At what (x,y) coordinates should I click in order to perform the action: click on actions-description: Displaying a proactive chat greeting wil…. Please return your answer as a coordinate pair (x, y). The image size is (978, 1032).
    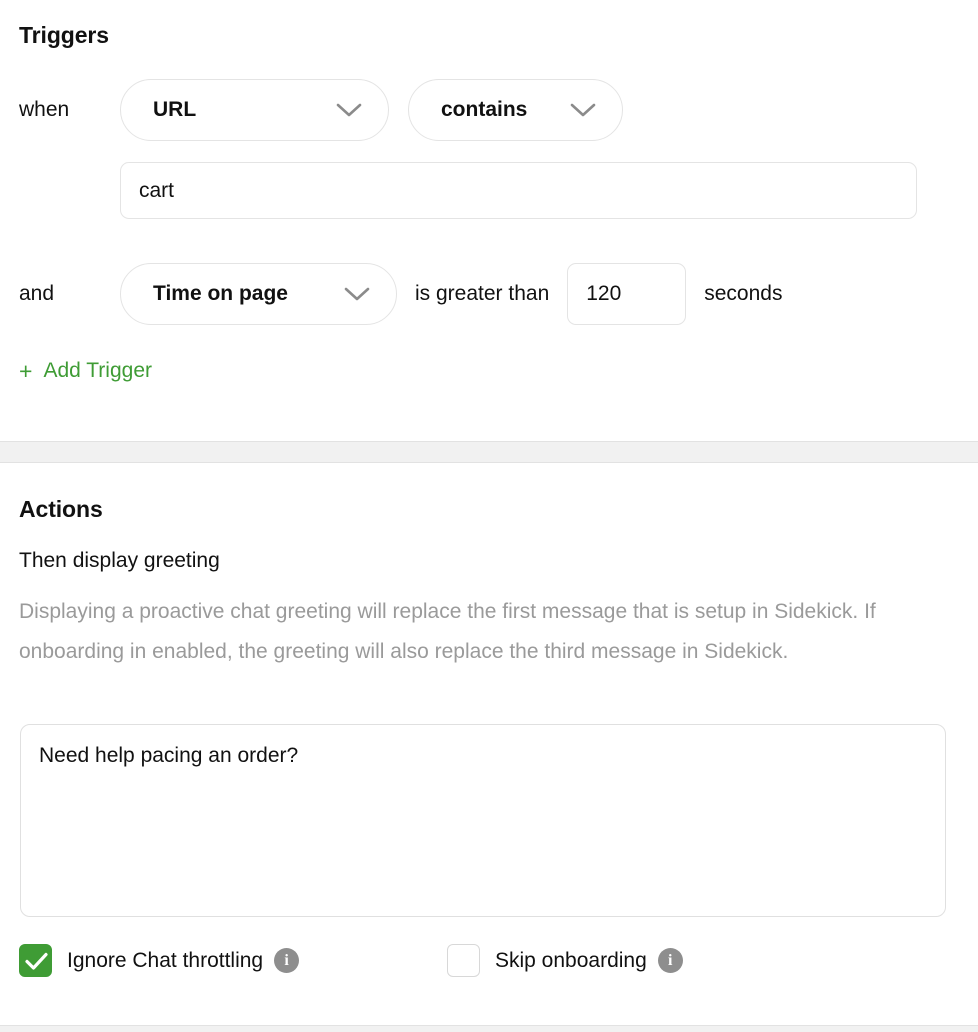
    Looking at the image, I should click on (447, 631).